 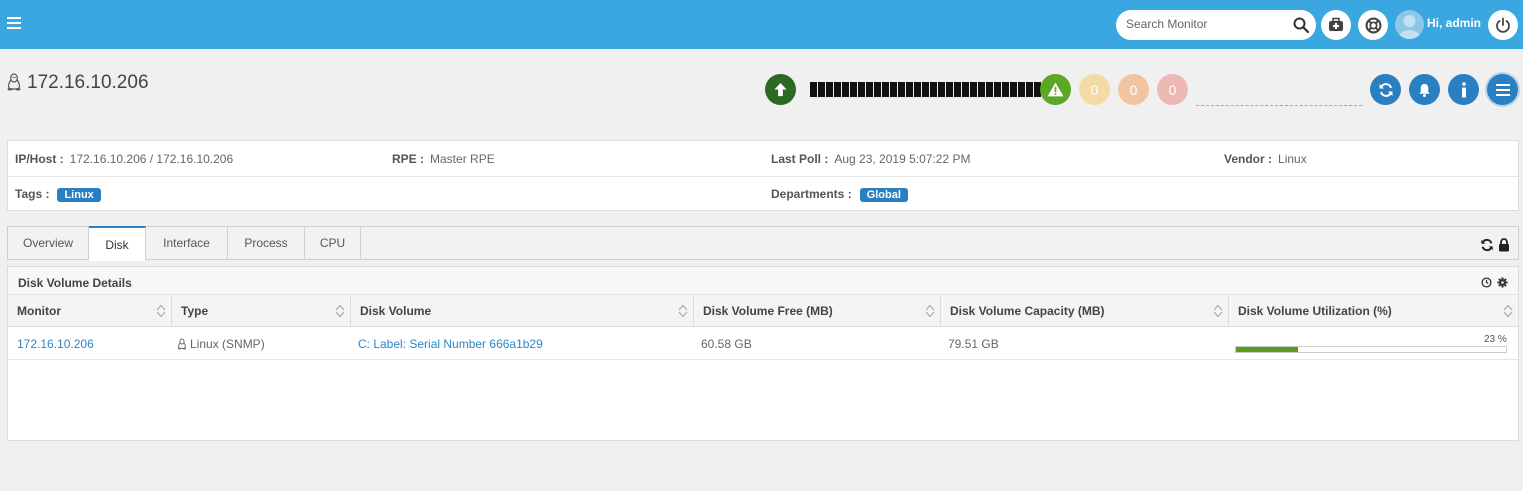 I want to click on warning-icon, so click(x=1055, y=89).